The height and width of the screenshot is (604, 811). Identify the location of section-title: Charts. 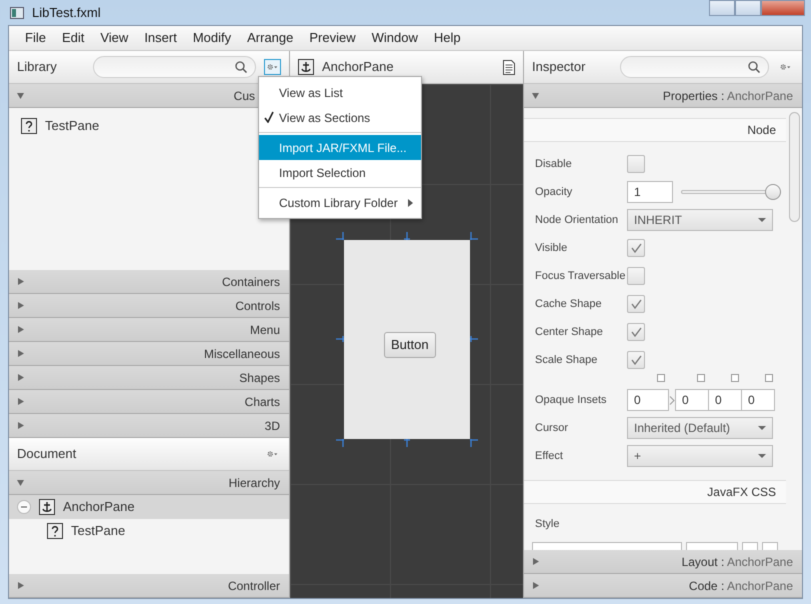
(262, 401).